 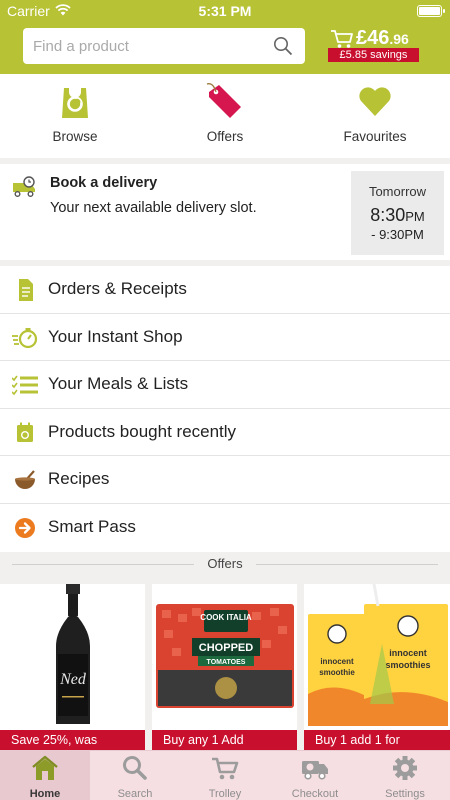 I want to click on svg-text: TOMATOES, so click(x=226, y=662).